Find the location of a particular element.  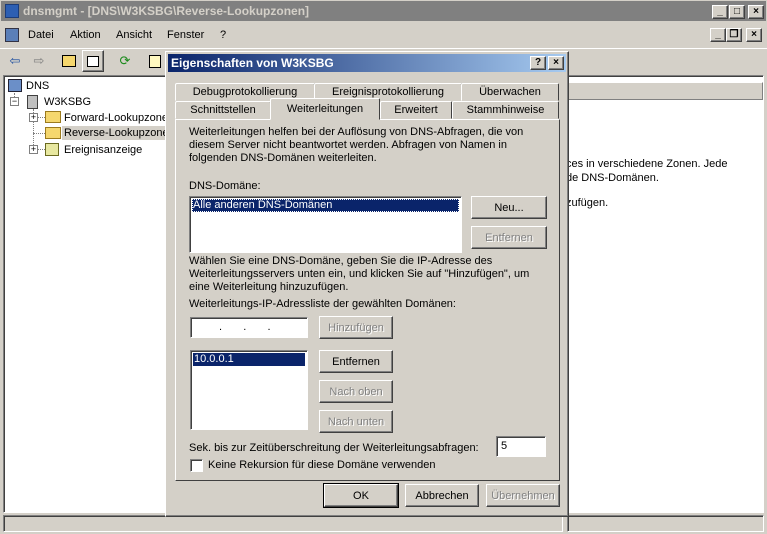

collapse-server-icon: − is located at coordinates (14, 101).